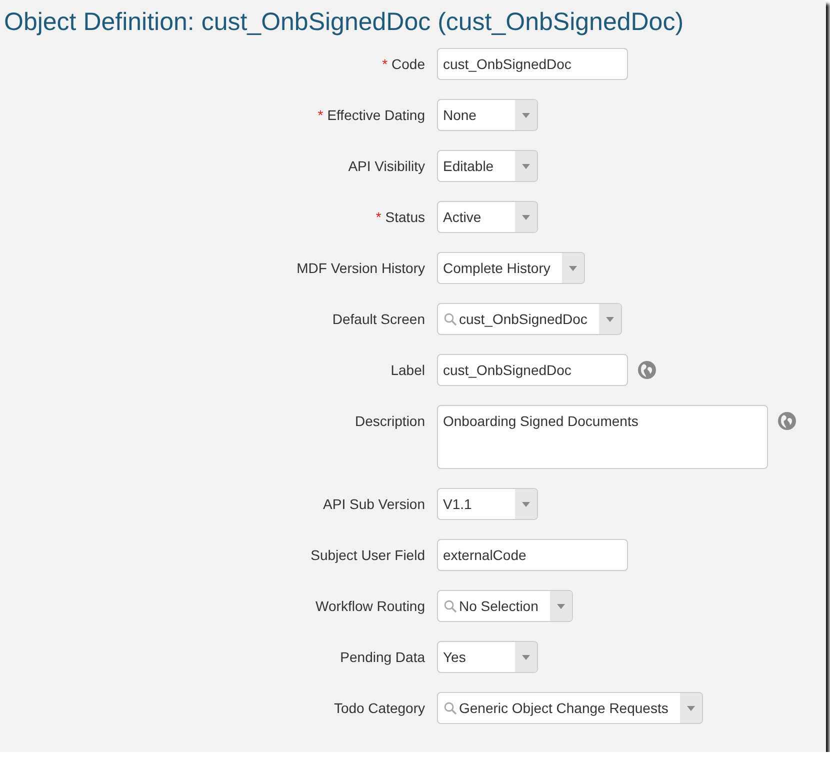 The image size is (830, 759). Describe the element at coordinates (505, 606) in the screenshot. I see `search-dropdown: No Selection` at that location.